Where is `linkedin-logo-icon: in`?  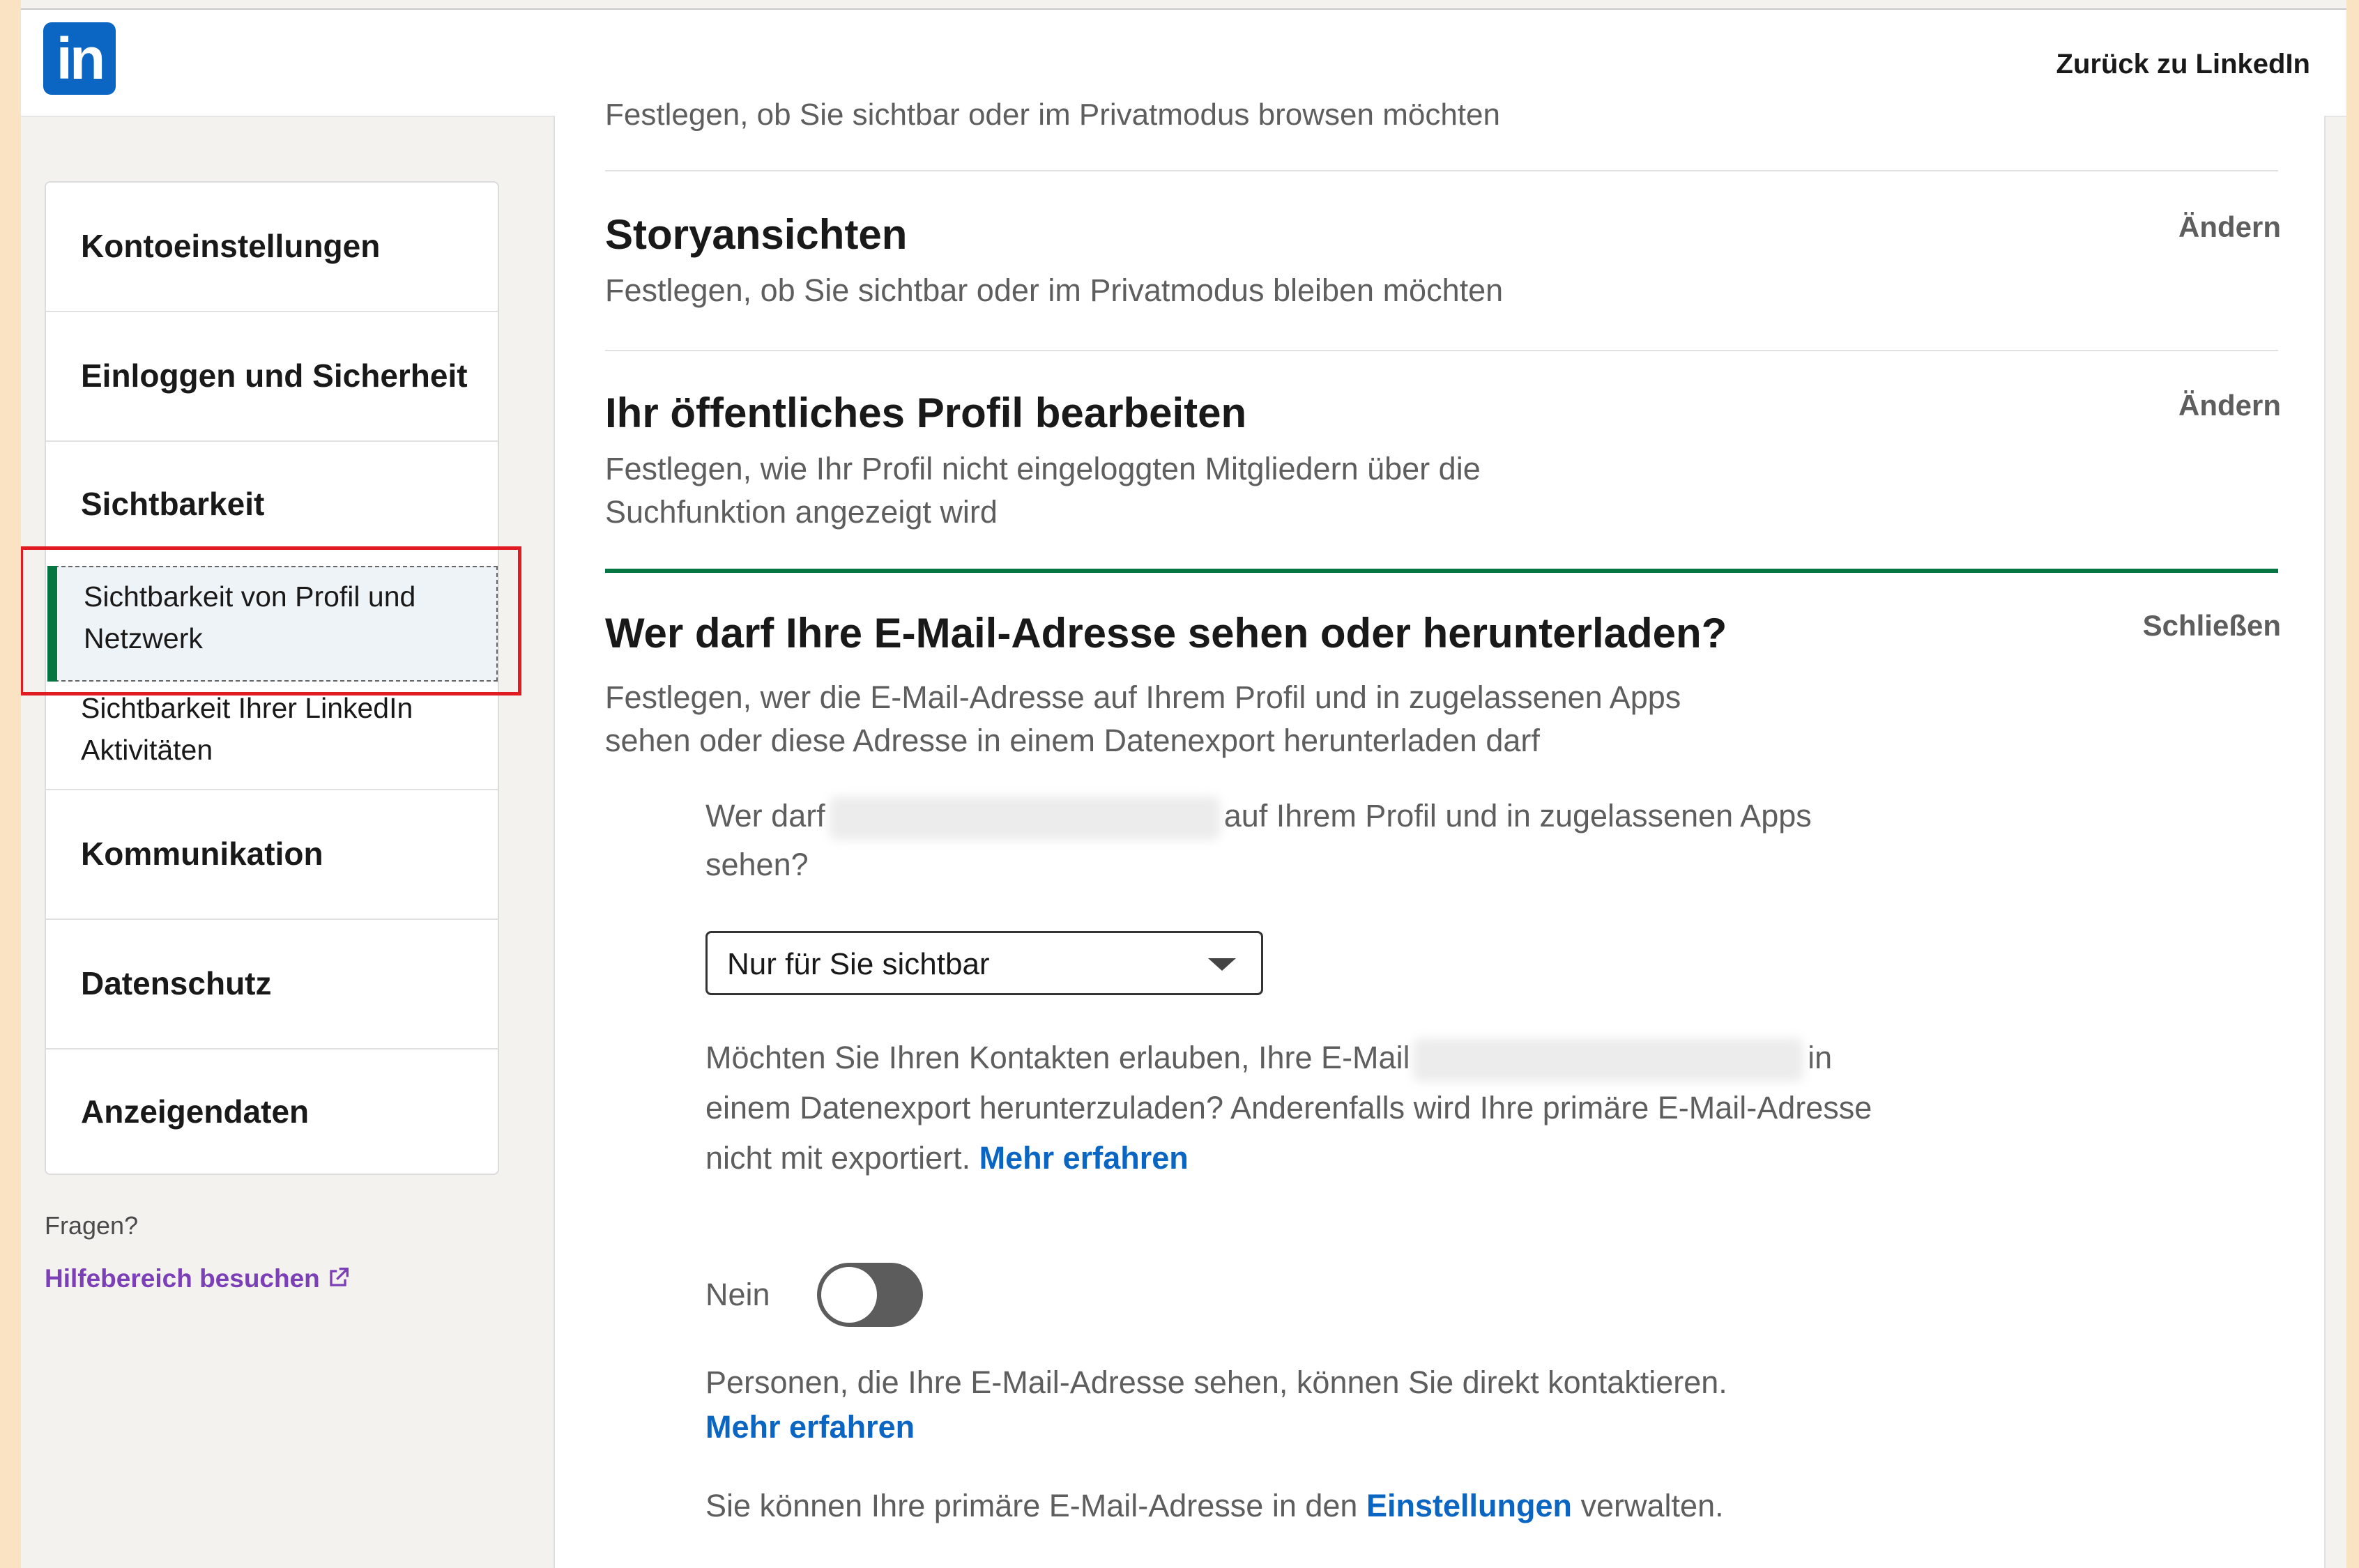 linkedin-logo-icon: in is located at coordinates (80, 58).